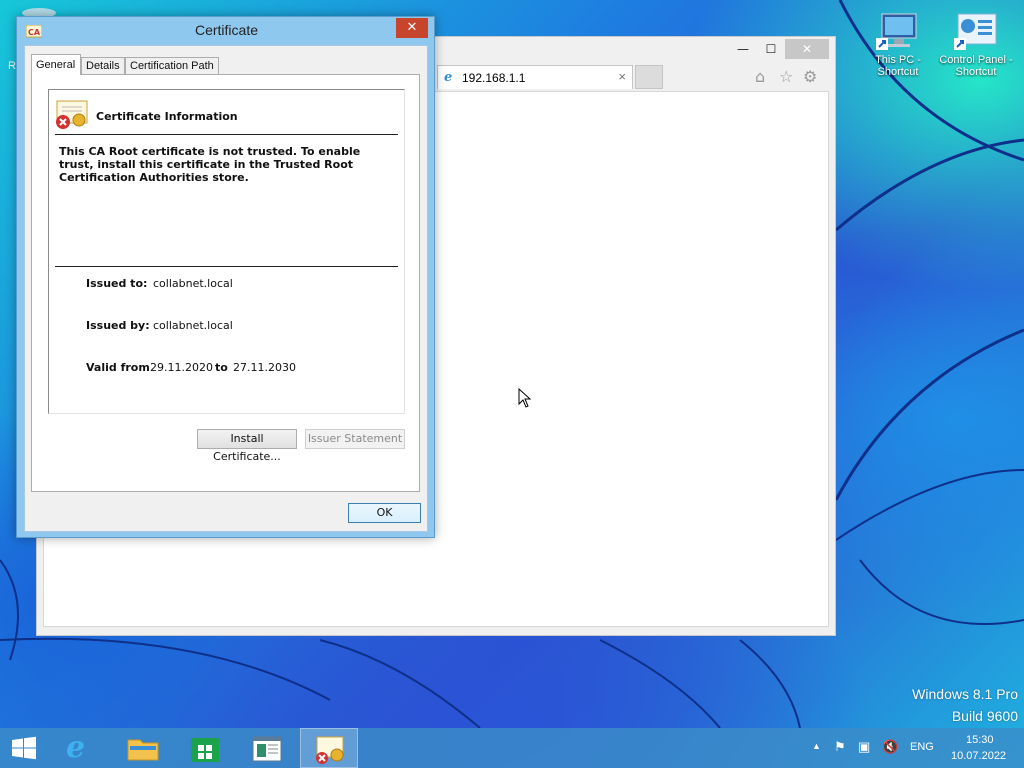 Image resolution: width=1024 pixels, height=773 pixels. Describe the element at coordinates (898, 60) in the screenshot. I see `desktop-icon-label: This PC -` at that location.